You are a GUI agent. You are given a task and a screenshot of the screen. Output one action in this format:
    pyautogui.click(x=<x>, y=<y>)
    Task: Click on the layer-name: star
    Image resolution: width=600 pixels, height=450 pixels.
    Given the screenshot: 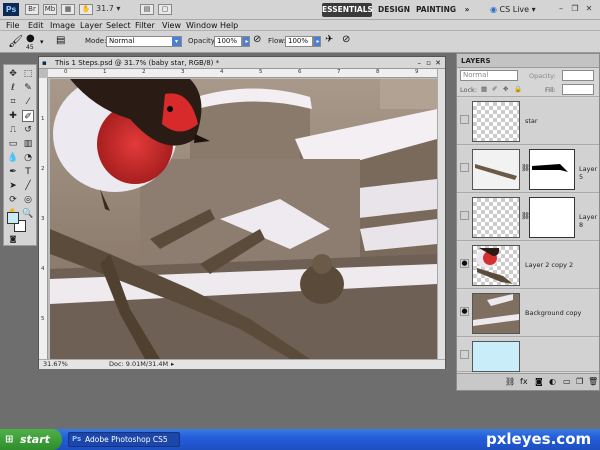 What is the action you would take?
    pyautogui.click(x=531, y=121)
    